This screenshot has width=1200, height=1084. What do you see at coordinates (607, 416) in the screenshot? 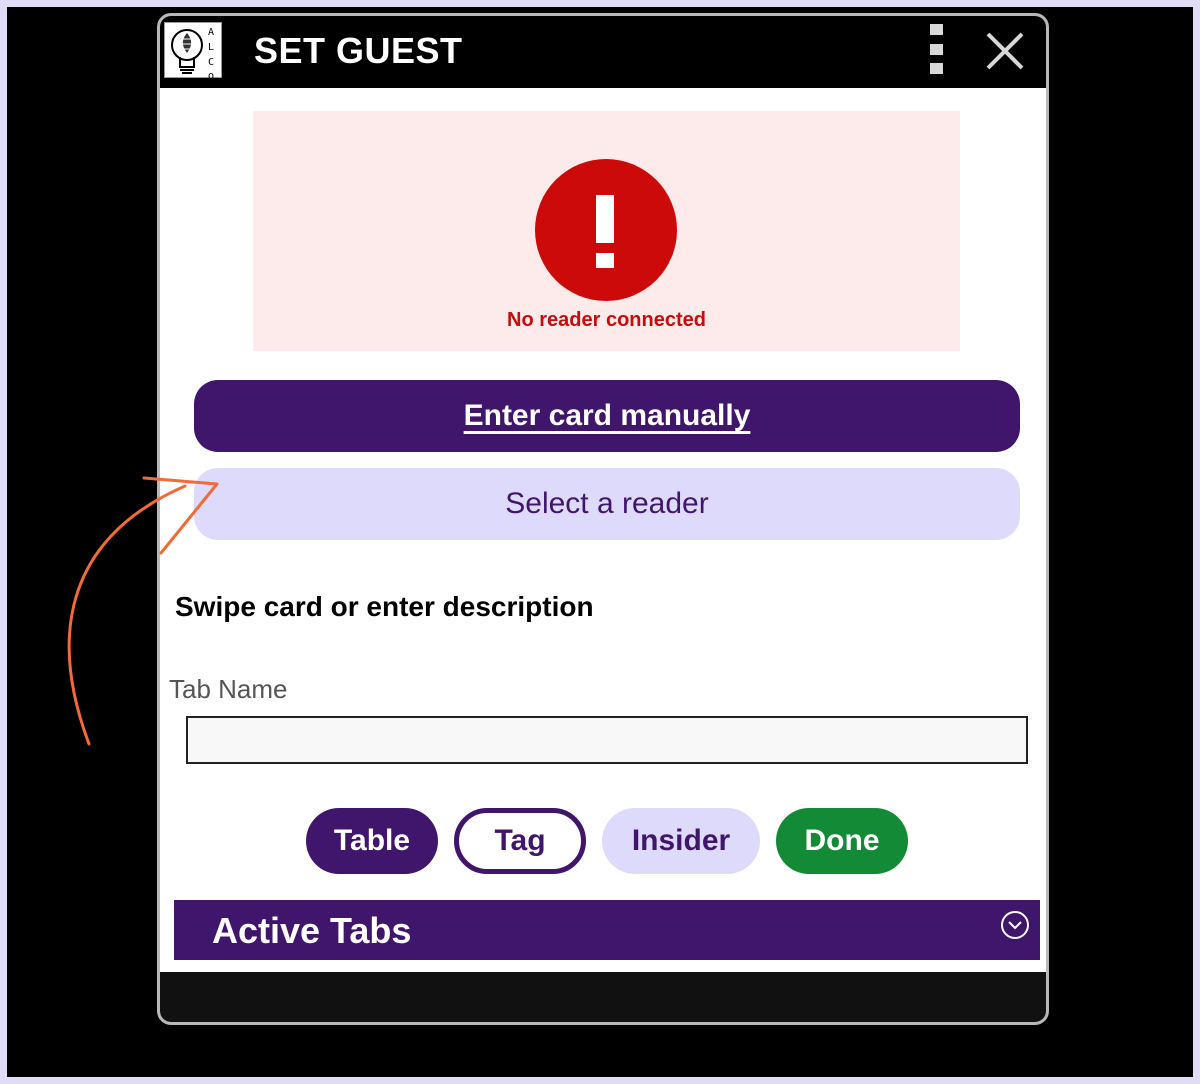
I see `enter-card-manually-button: Enter card manually` at bounding box center [607, 416].